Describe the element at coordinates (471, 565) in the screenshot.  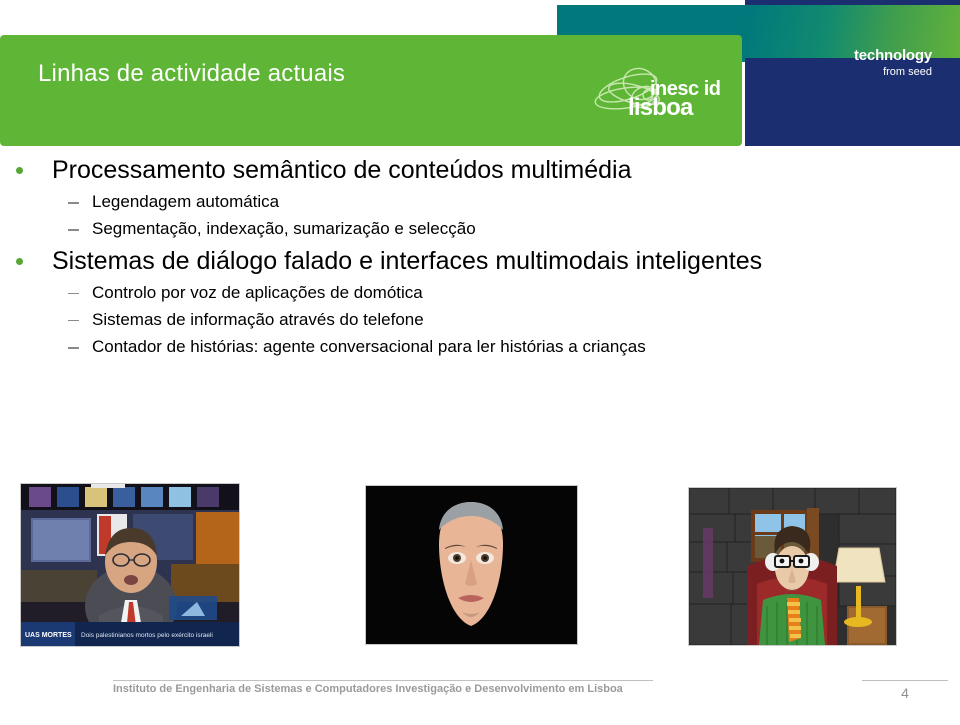
I see `talking-head-avatar-image` at that location.